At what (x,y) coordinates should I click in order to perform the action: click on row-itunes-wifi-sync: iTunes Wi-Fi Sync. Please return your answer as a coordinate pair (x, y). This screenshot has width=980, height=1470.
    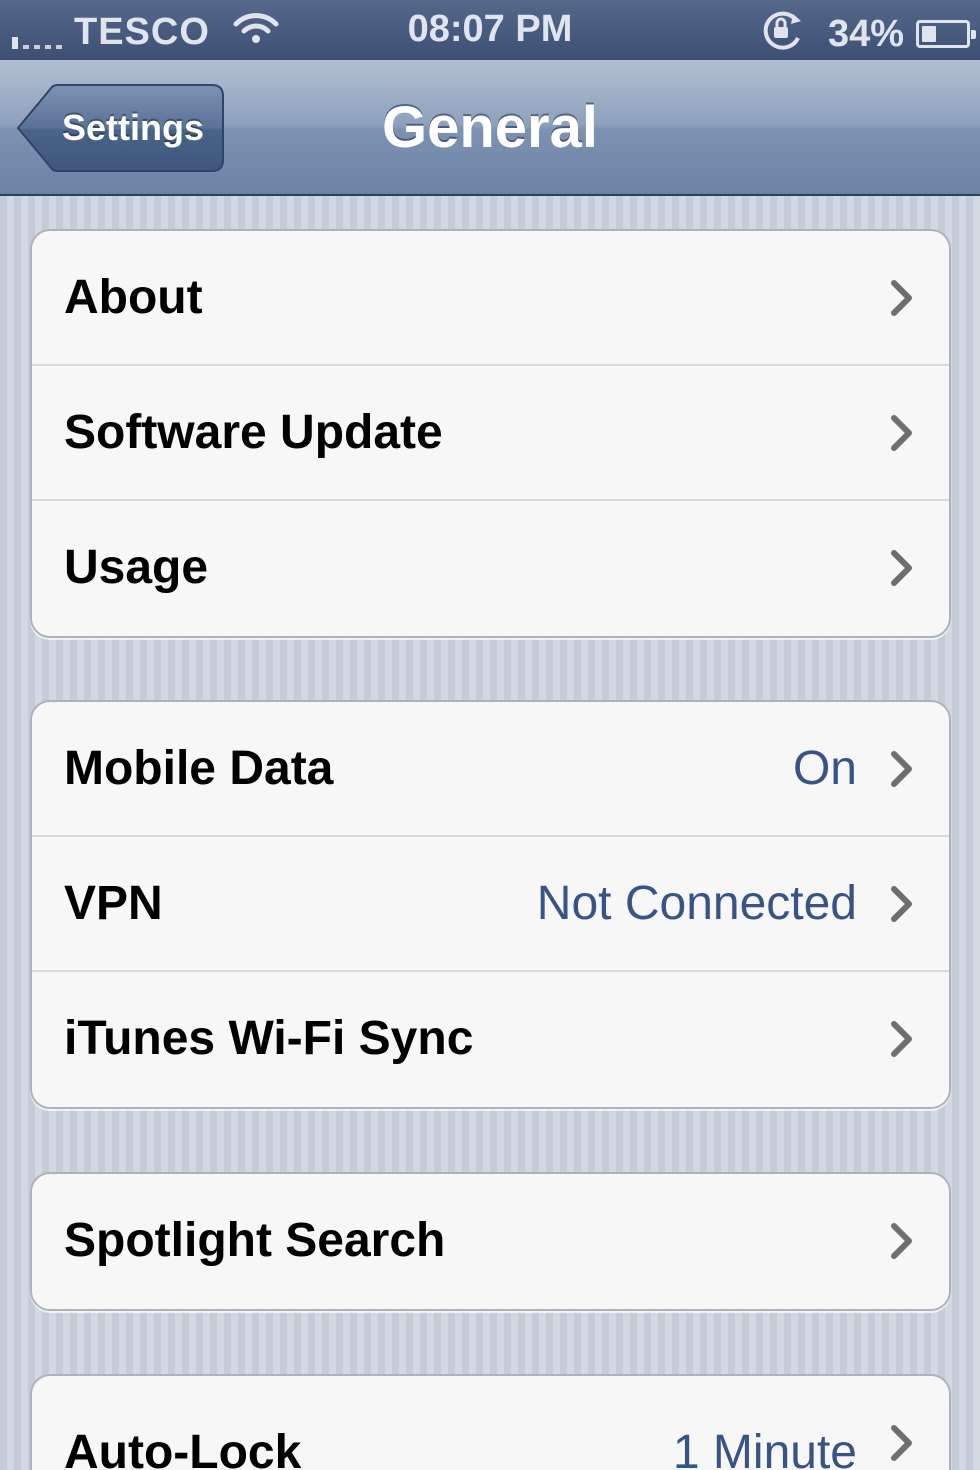
    Looking at the image, I should click on (490, 1039).